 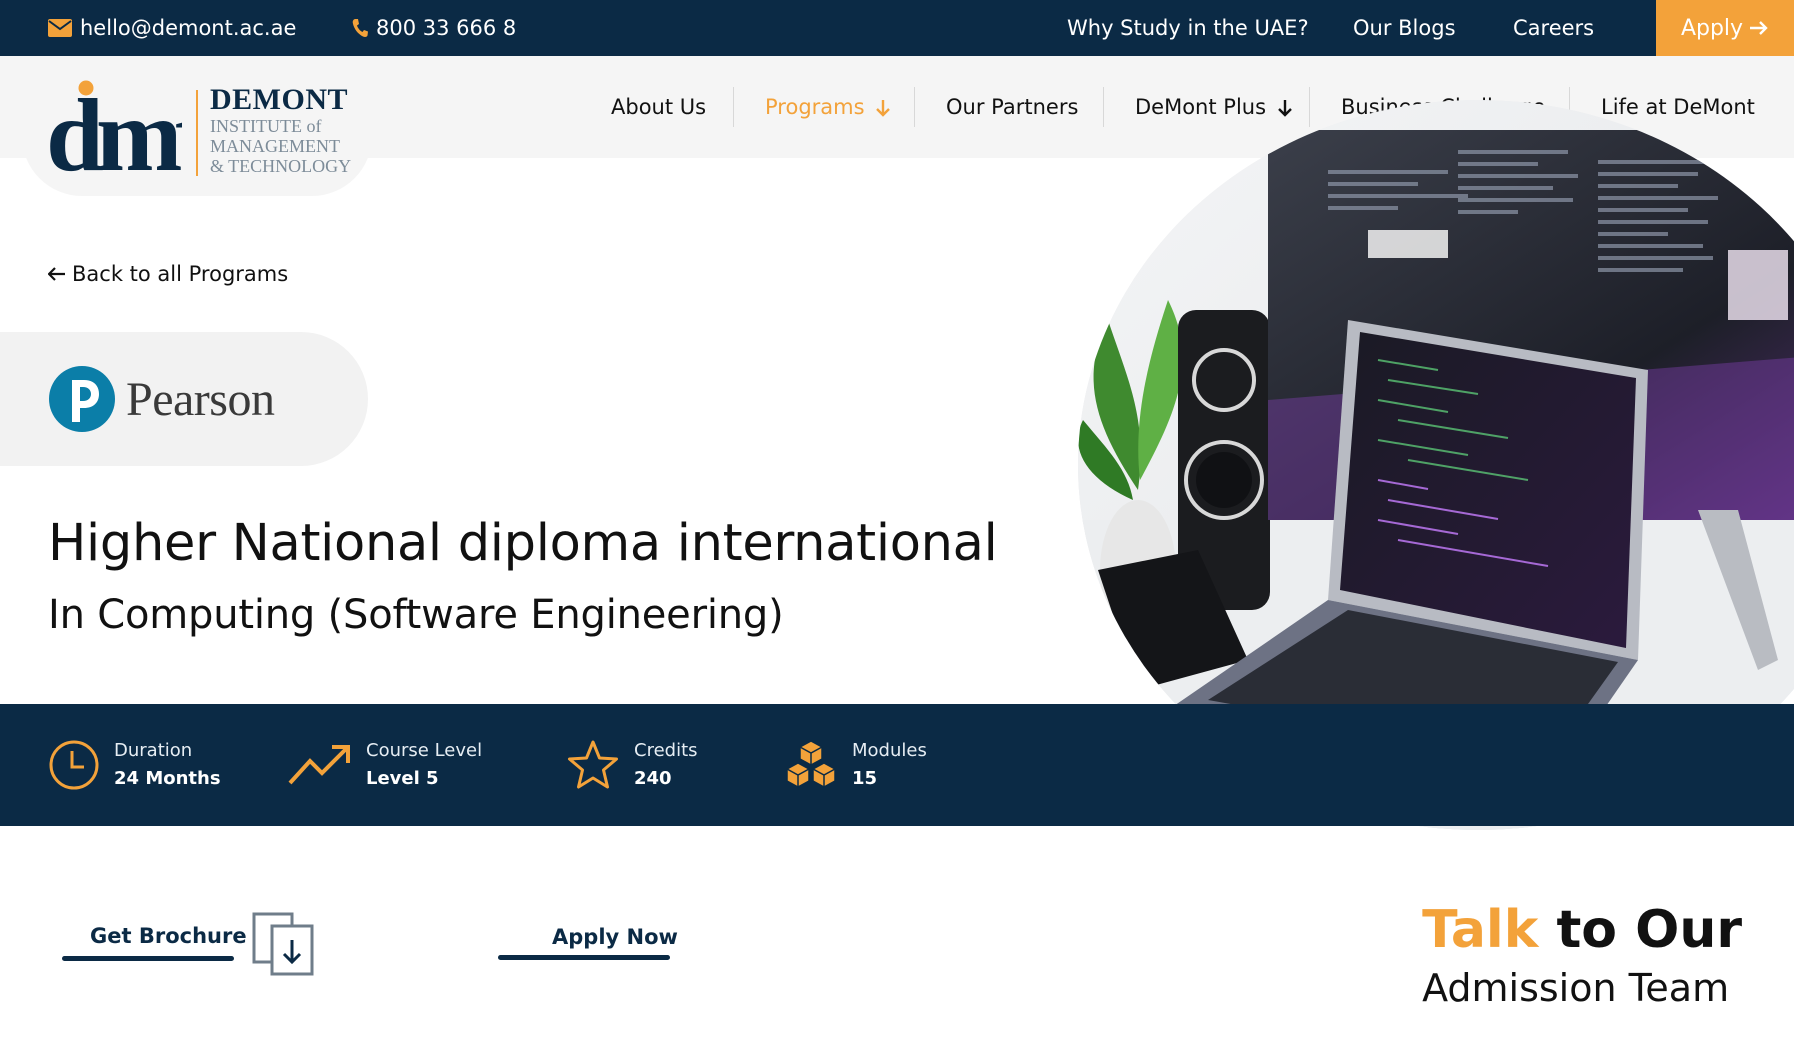 I want to click on apply-now-button: Apply Now, so click(x=588, y=945).